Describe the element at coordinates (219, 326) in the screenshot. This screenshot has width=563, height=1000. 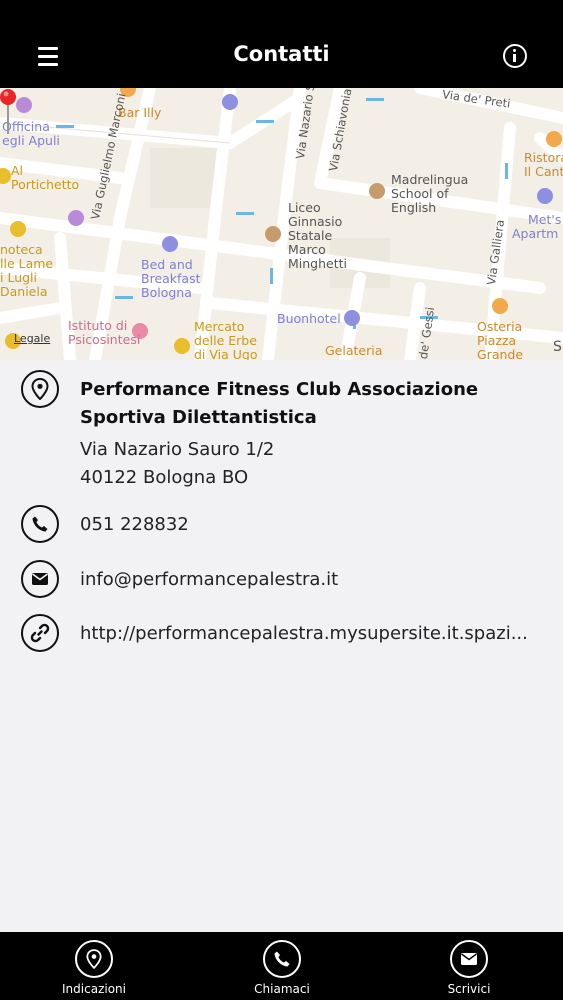
I see `map-poi-label: Mercato` at that location.